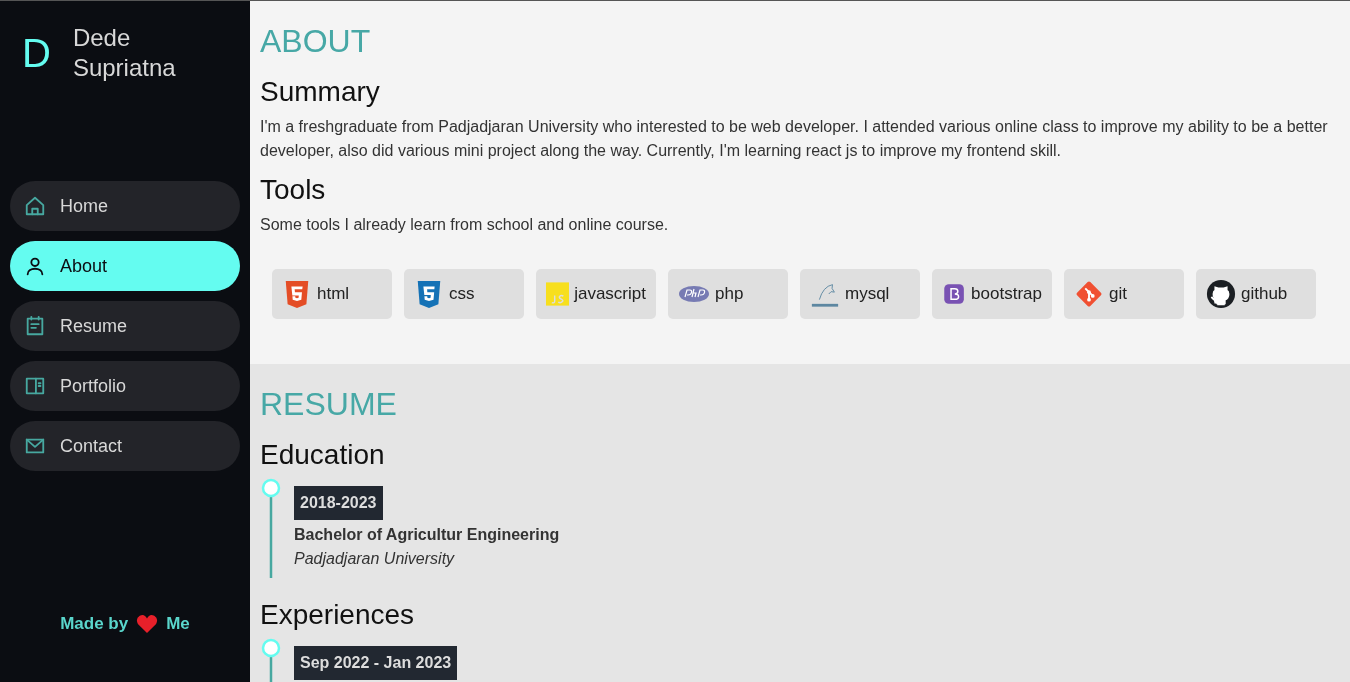  Describe the element at coordinates (125, 326) in the screenshot. I see `nav-item: Resume` at that location.